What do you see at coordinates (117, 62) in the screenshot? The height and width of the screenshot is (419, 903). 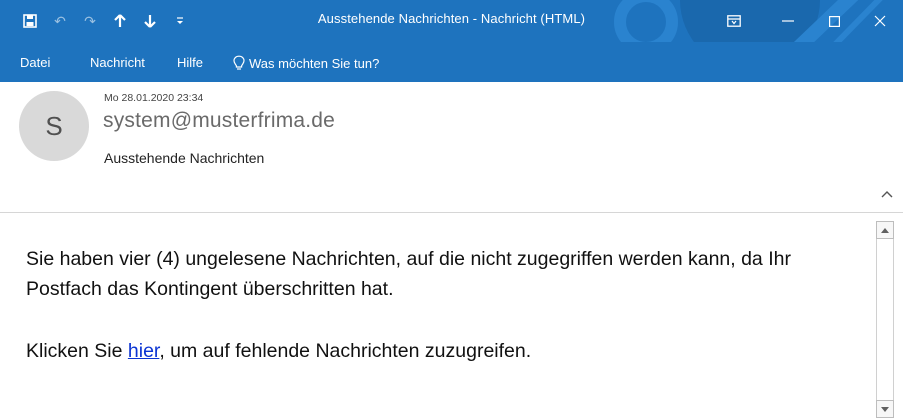 I see `menu-nachricht: Nachricht` at bounding box center [117, 62].